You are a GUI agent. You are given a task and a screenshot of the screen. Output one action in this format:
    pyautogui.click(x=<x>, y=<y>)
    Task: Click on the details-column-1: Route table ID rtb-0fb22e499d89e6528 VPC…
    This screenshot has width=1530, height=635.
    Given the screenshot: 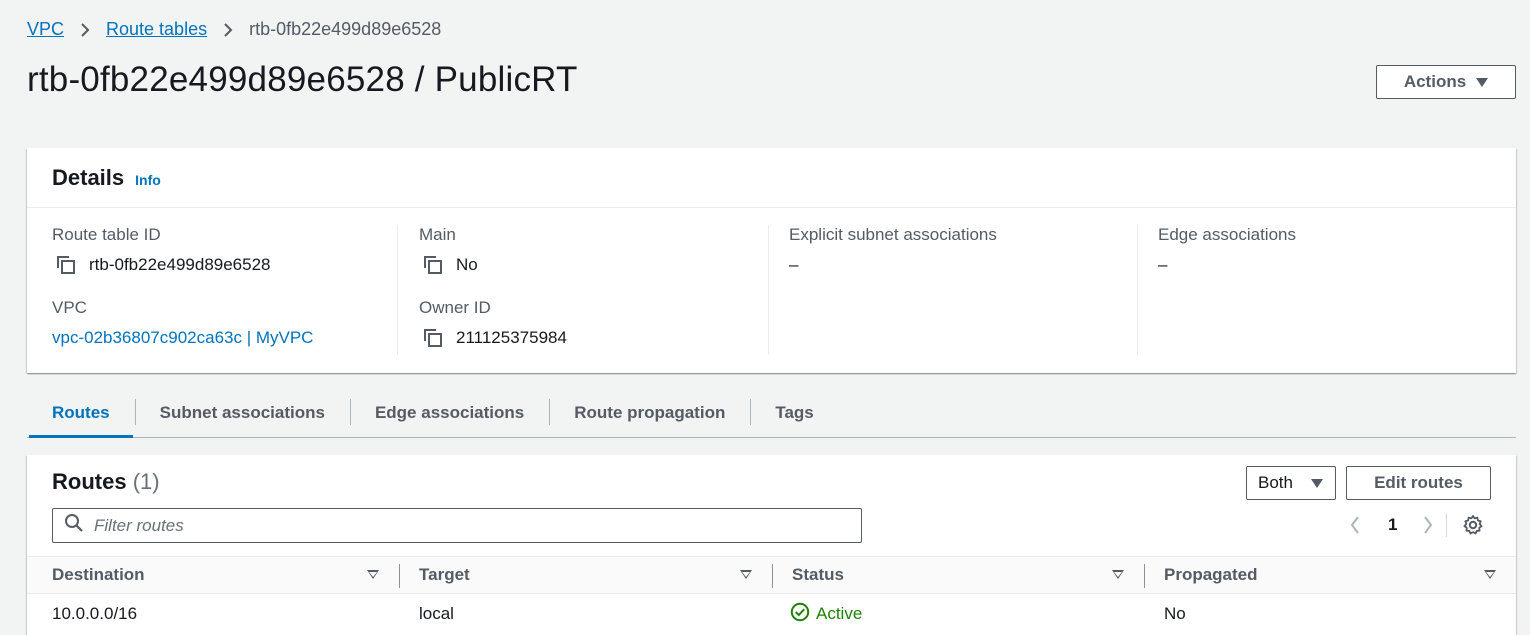 What is the action you would take?
    pyautogui.click(x=212, y=290)
    